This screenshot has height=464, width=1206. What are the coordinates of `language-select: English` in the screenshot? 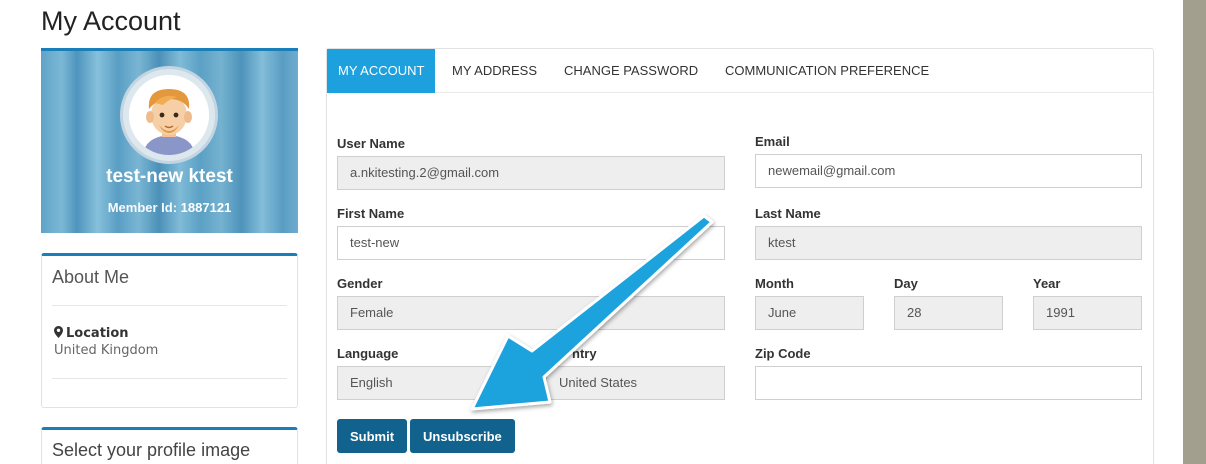 It's located at (426, 383).